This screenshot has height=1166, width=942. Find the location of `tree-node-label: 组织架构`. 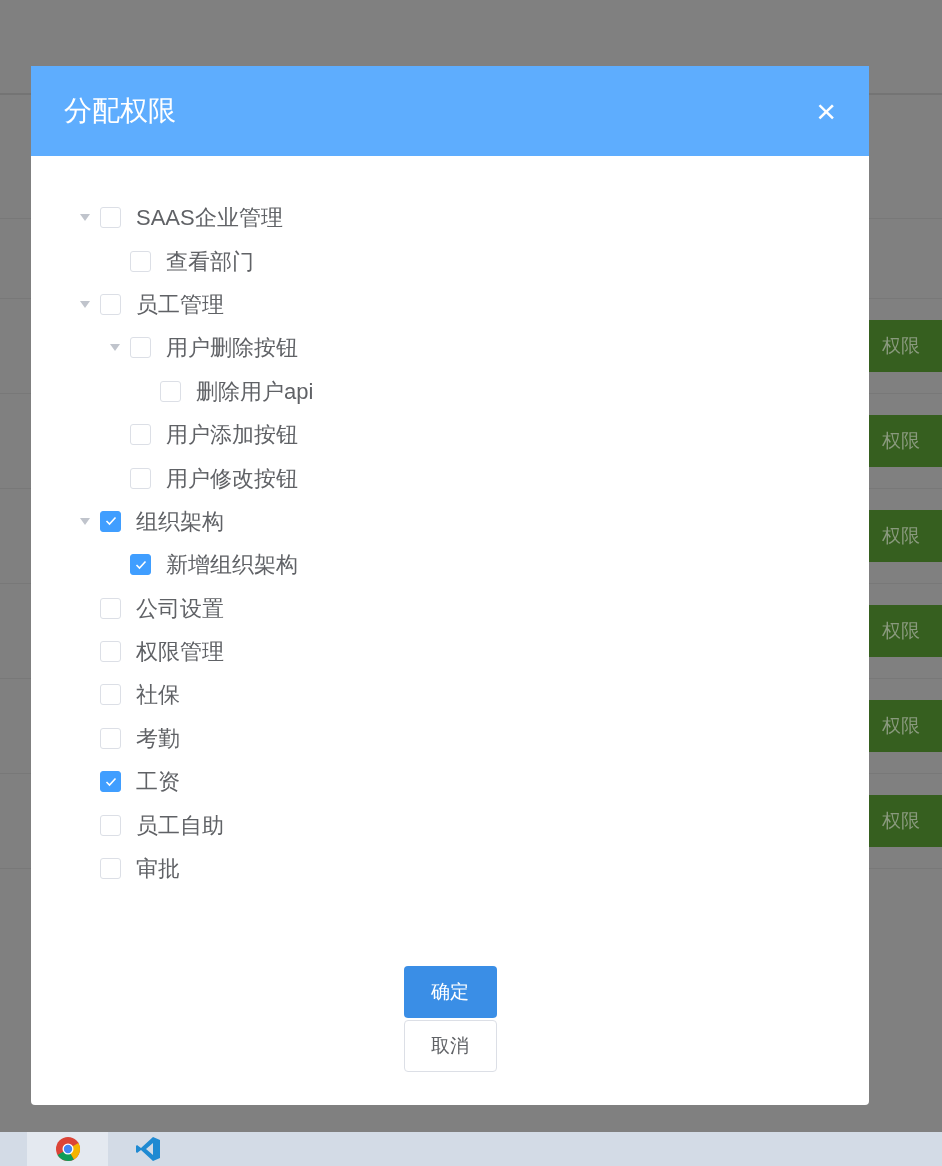

tree-node-label: 组织架构 is located at coordinates (180, 521).